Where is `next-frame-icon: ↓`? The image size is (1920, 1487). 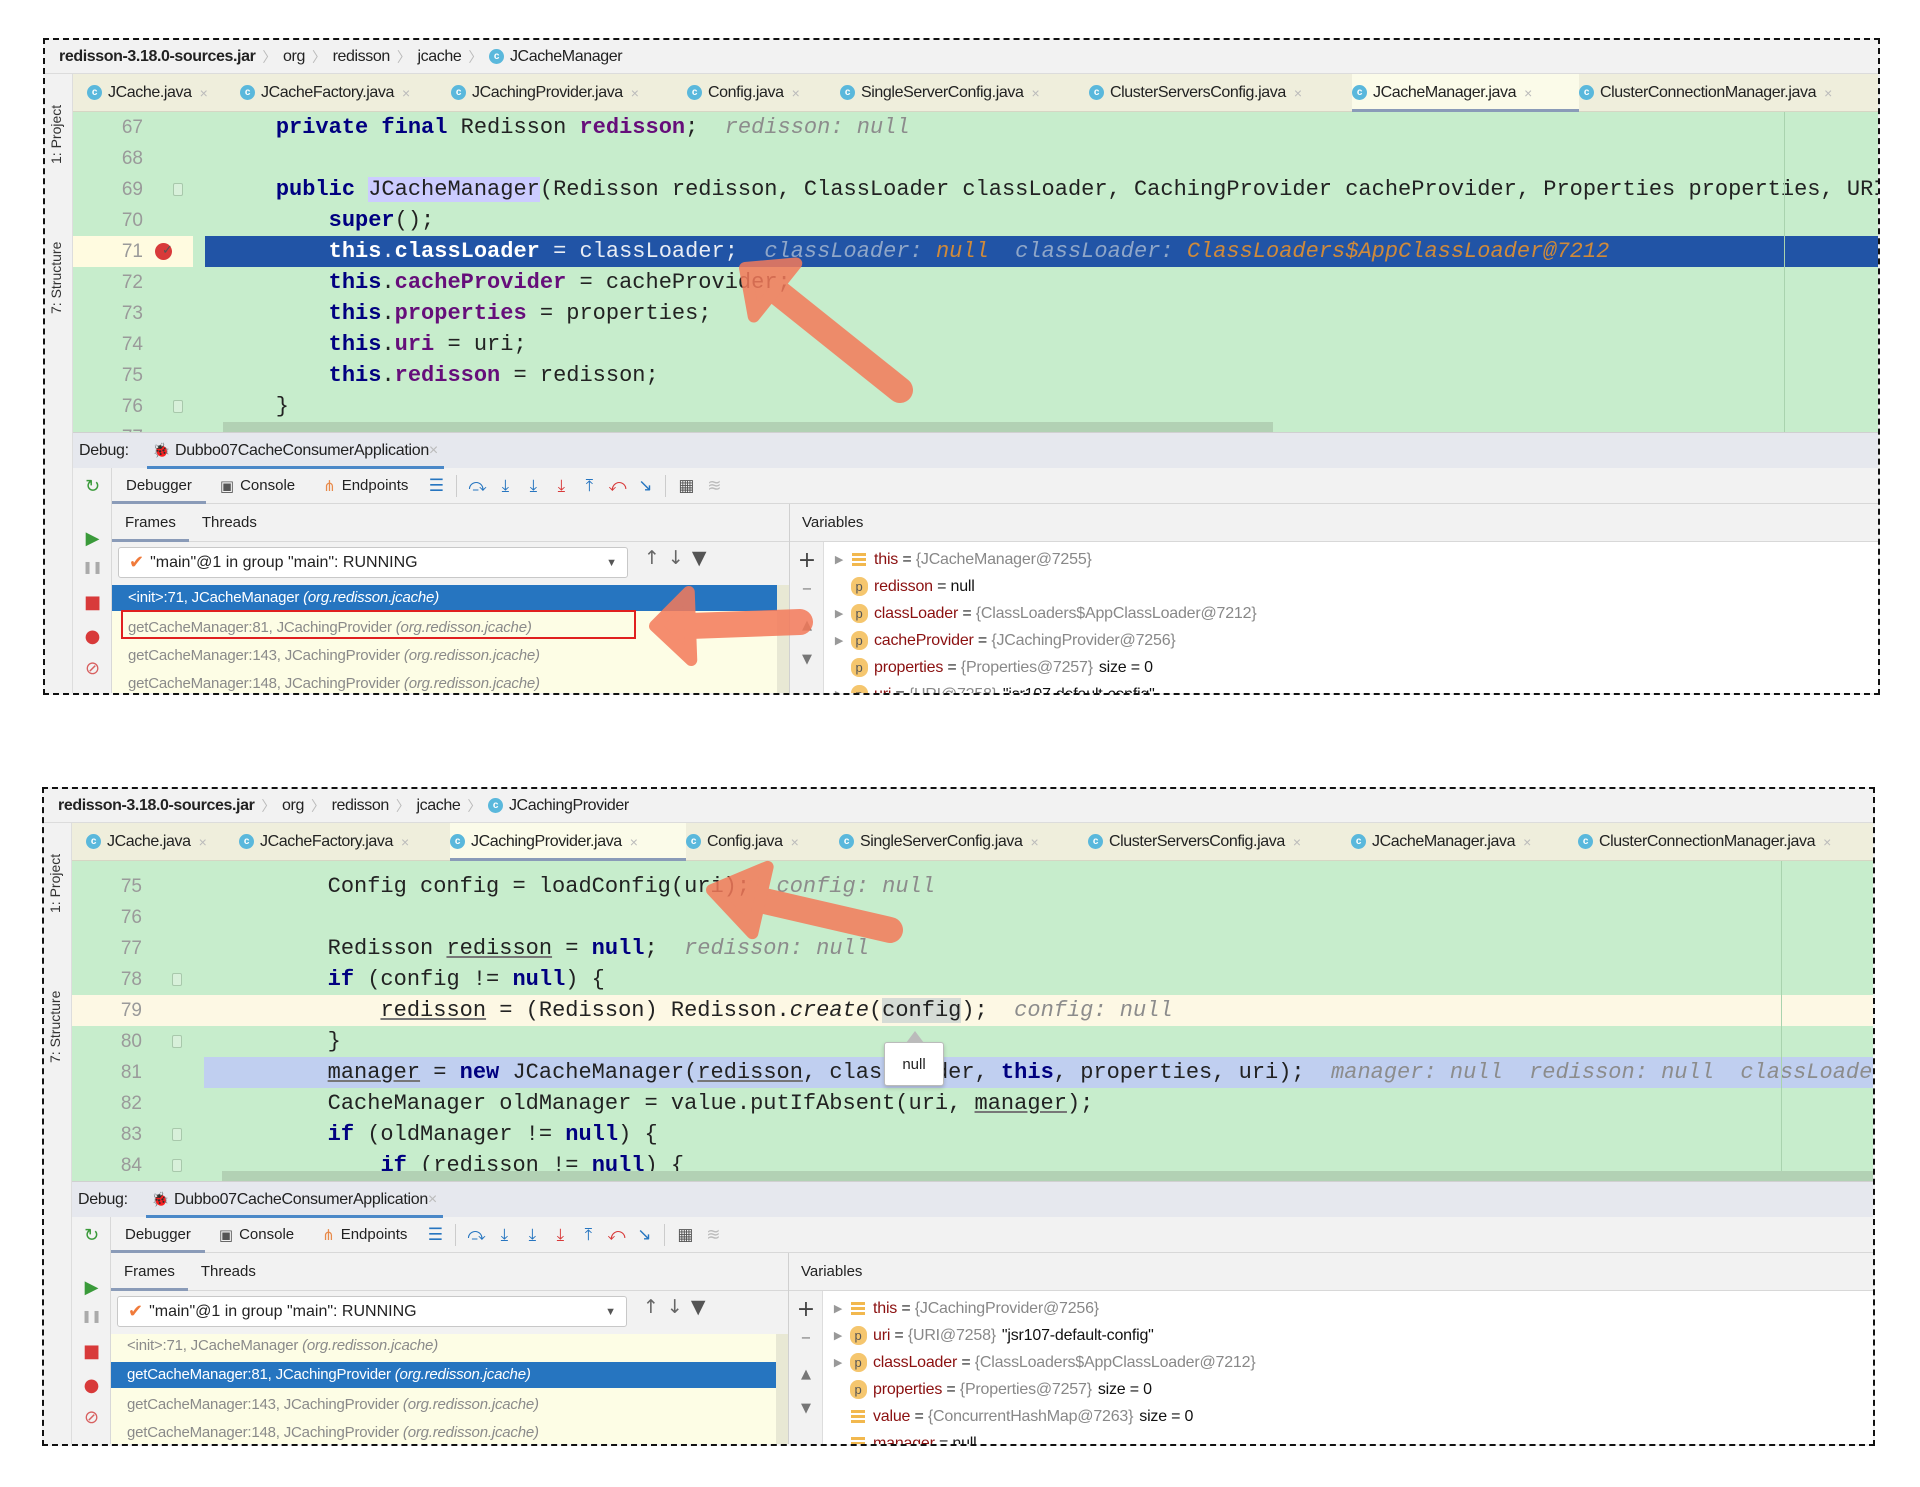 next-frame-icon: ↓ is located at coordinates (675, 1307).